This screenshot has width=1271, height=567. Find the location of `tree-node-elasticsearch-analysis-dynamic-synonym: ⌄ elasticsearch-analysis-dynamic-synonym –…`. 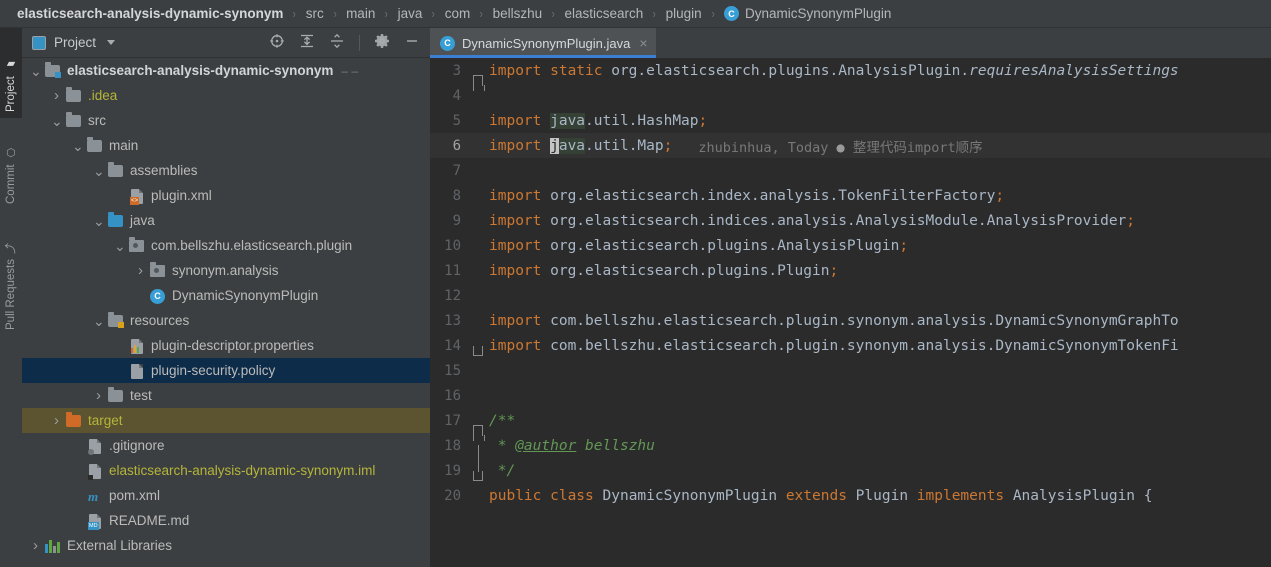

tree-node-elasticsearch-analysis-dynamic-synonym: ⌄ elasticsearch-analysis-dynamic-synonym –… is located at coordinates (226, 70).